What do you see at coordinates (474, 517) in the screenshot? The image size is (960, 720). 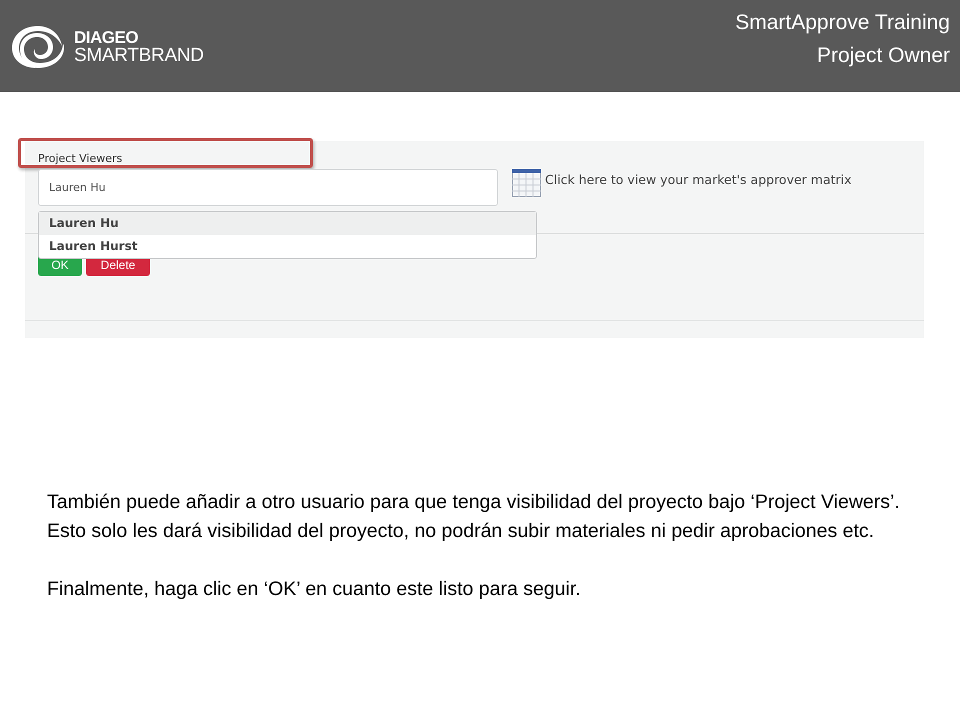 I see `instruction-paragraph: También puede añadir a otro usuario para que tenga visibilidad del proyecto bajo ‘Project Viewers’. Esto solo les dará visibilidad del proyecto, no podrán subir materiales ni pedir aprobaciones etc.` at bounding box center [474, 517].